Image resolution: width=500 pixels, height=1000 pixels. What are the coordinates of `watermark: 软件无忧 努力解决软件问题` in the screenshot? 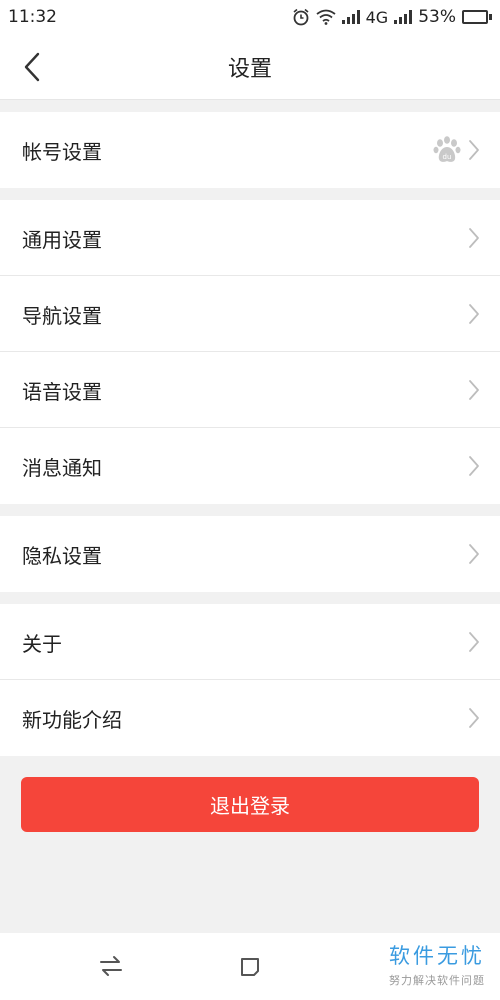 It's located at (437, 964).